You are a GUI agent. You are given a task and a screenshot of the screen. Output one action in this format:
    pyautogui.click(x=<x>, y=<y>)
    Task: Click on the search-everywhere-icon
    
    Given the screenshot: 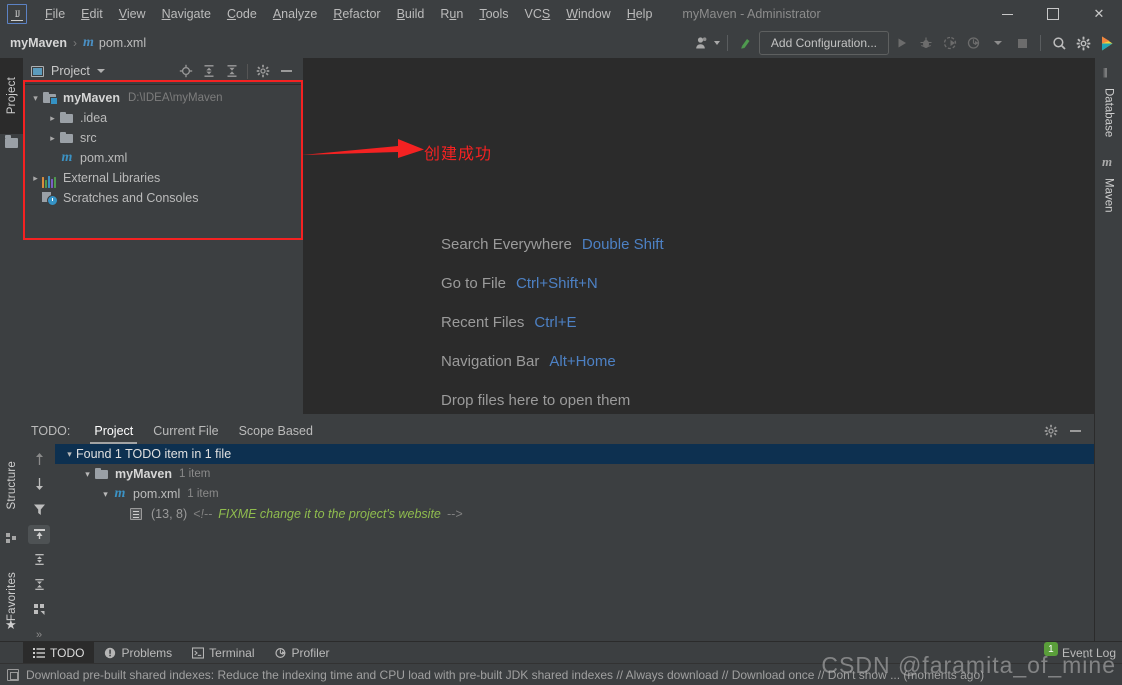 What is the action you would take?
    pyautogui.click(x=1059, y=43)
    